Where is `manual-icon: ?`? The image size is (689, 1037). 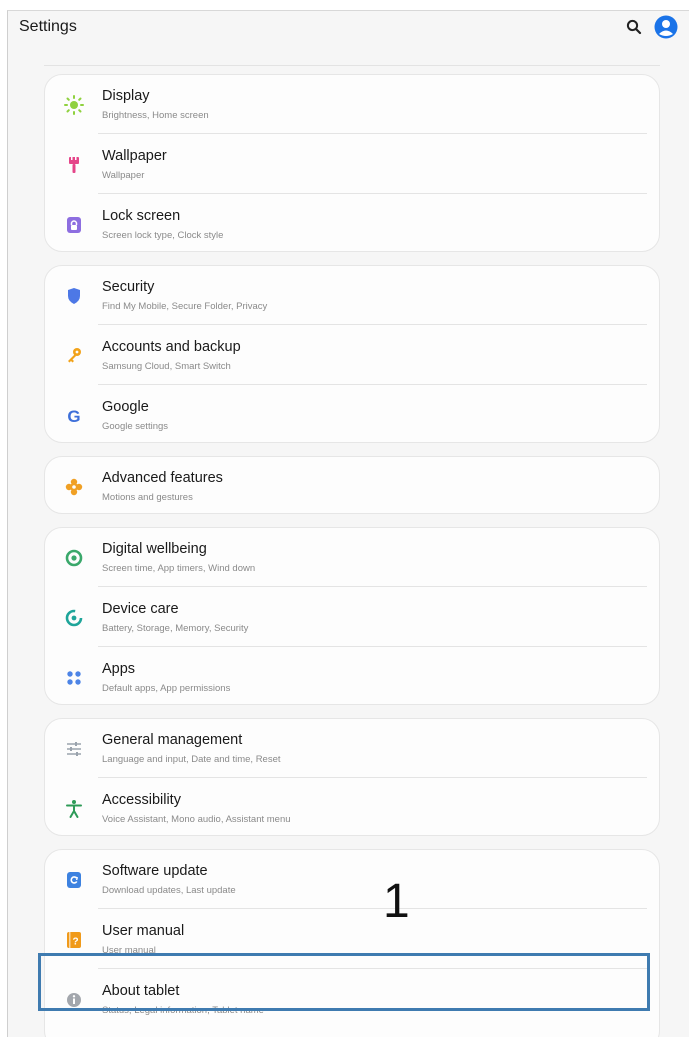
manual-icon: ? is located at coordinates (74, 940).